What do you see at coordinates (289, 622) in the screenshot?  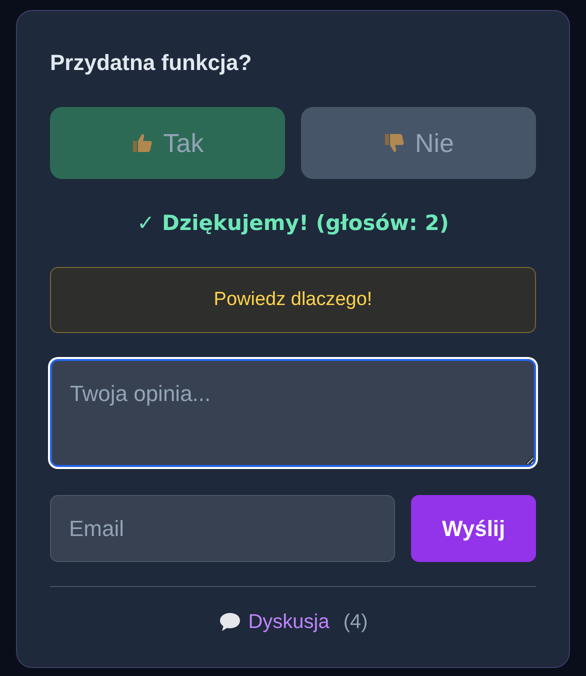 I see `discussion-link: Dyskusja` at bounding box center [289, 622].